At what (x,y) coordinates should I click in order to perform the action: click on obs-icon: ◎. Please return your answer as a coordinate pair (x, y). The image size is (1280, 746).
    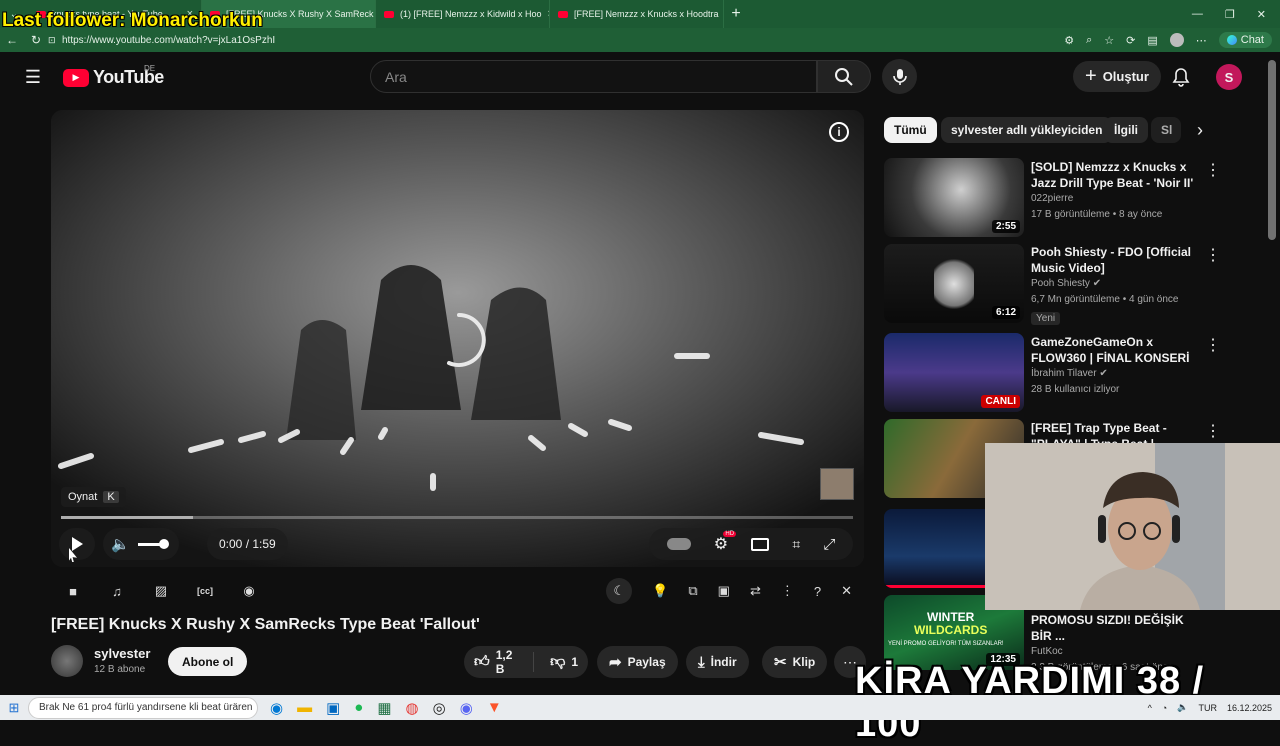
    Looking at the image, I should click on (439, 708).